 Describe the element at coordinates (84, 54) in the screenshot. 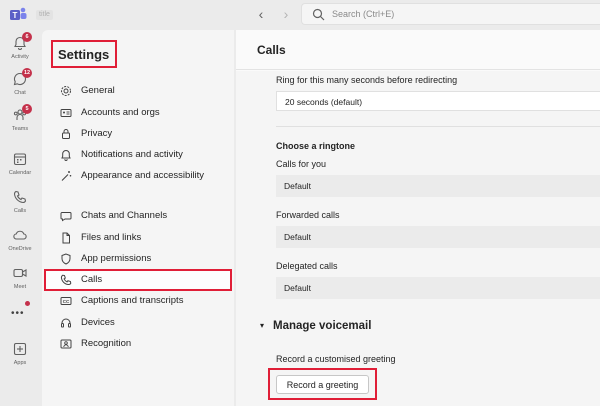

I see `settings-title: Settings` at that location.